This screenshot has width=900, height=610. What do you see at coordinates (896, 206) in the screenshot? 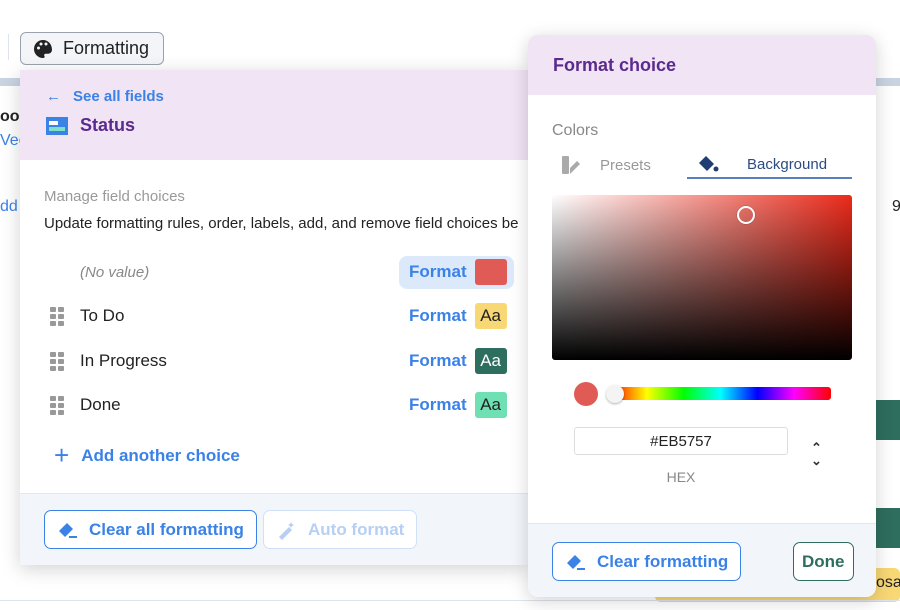
I see `background-text: 9` at bounding box center [896, 206].